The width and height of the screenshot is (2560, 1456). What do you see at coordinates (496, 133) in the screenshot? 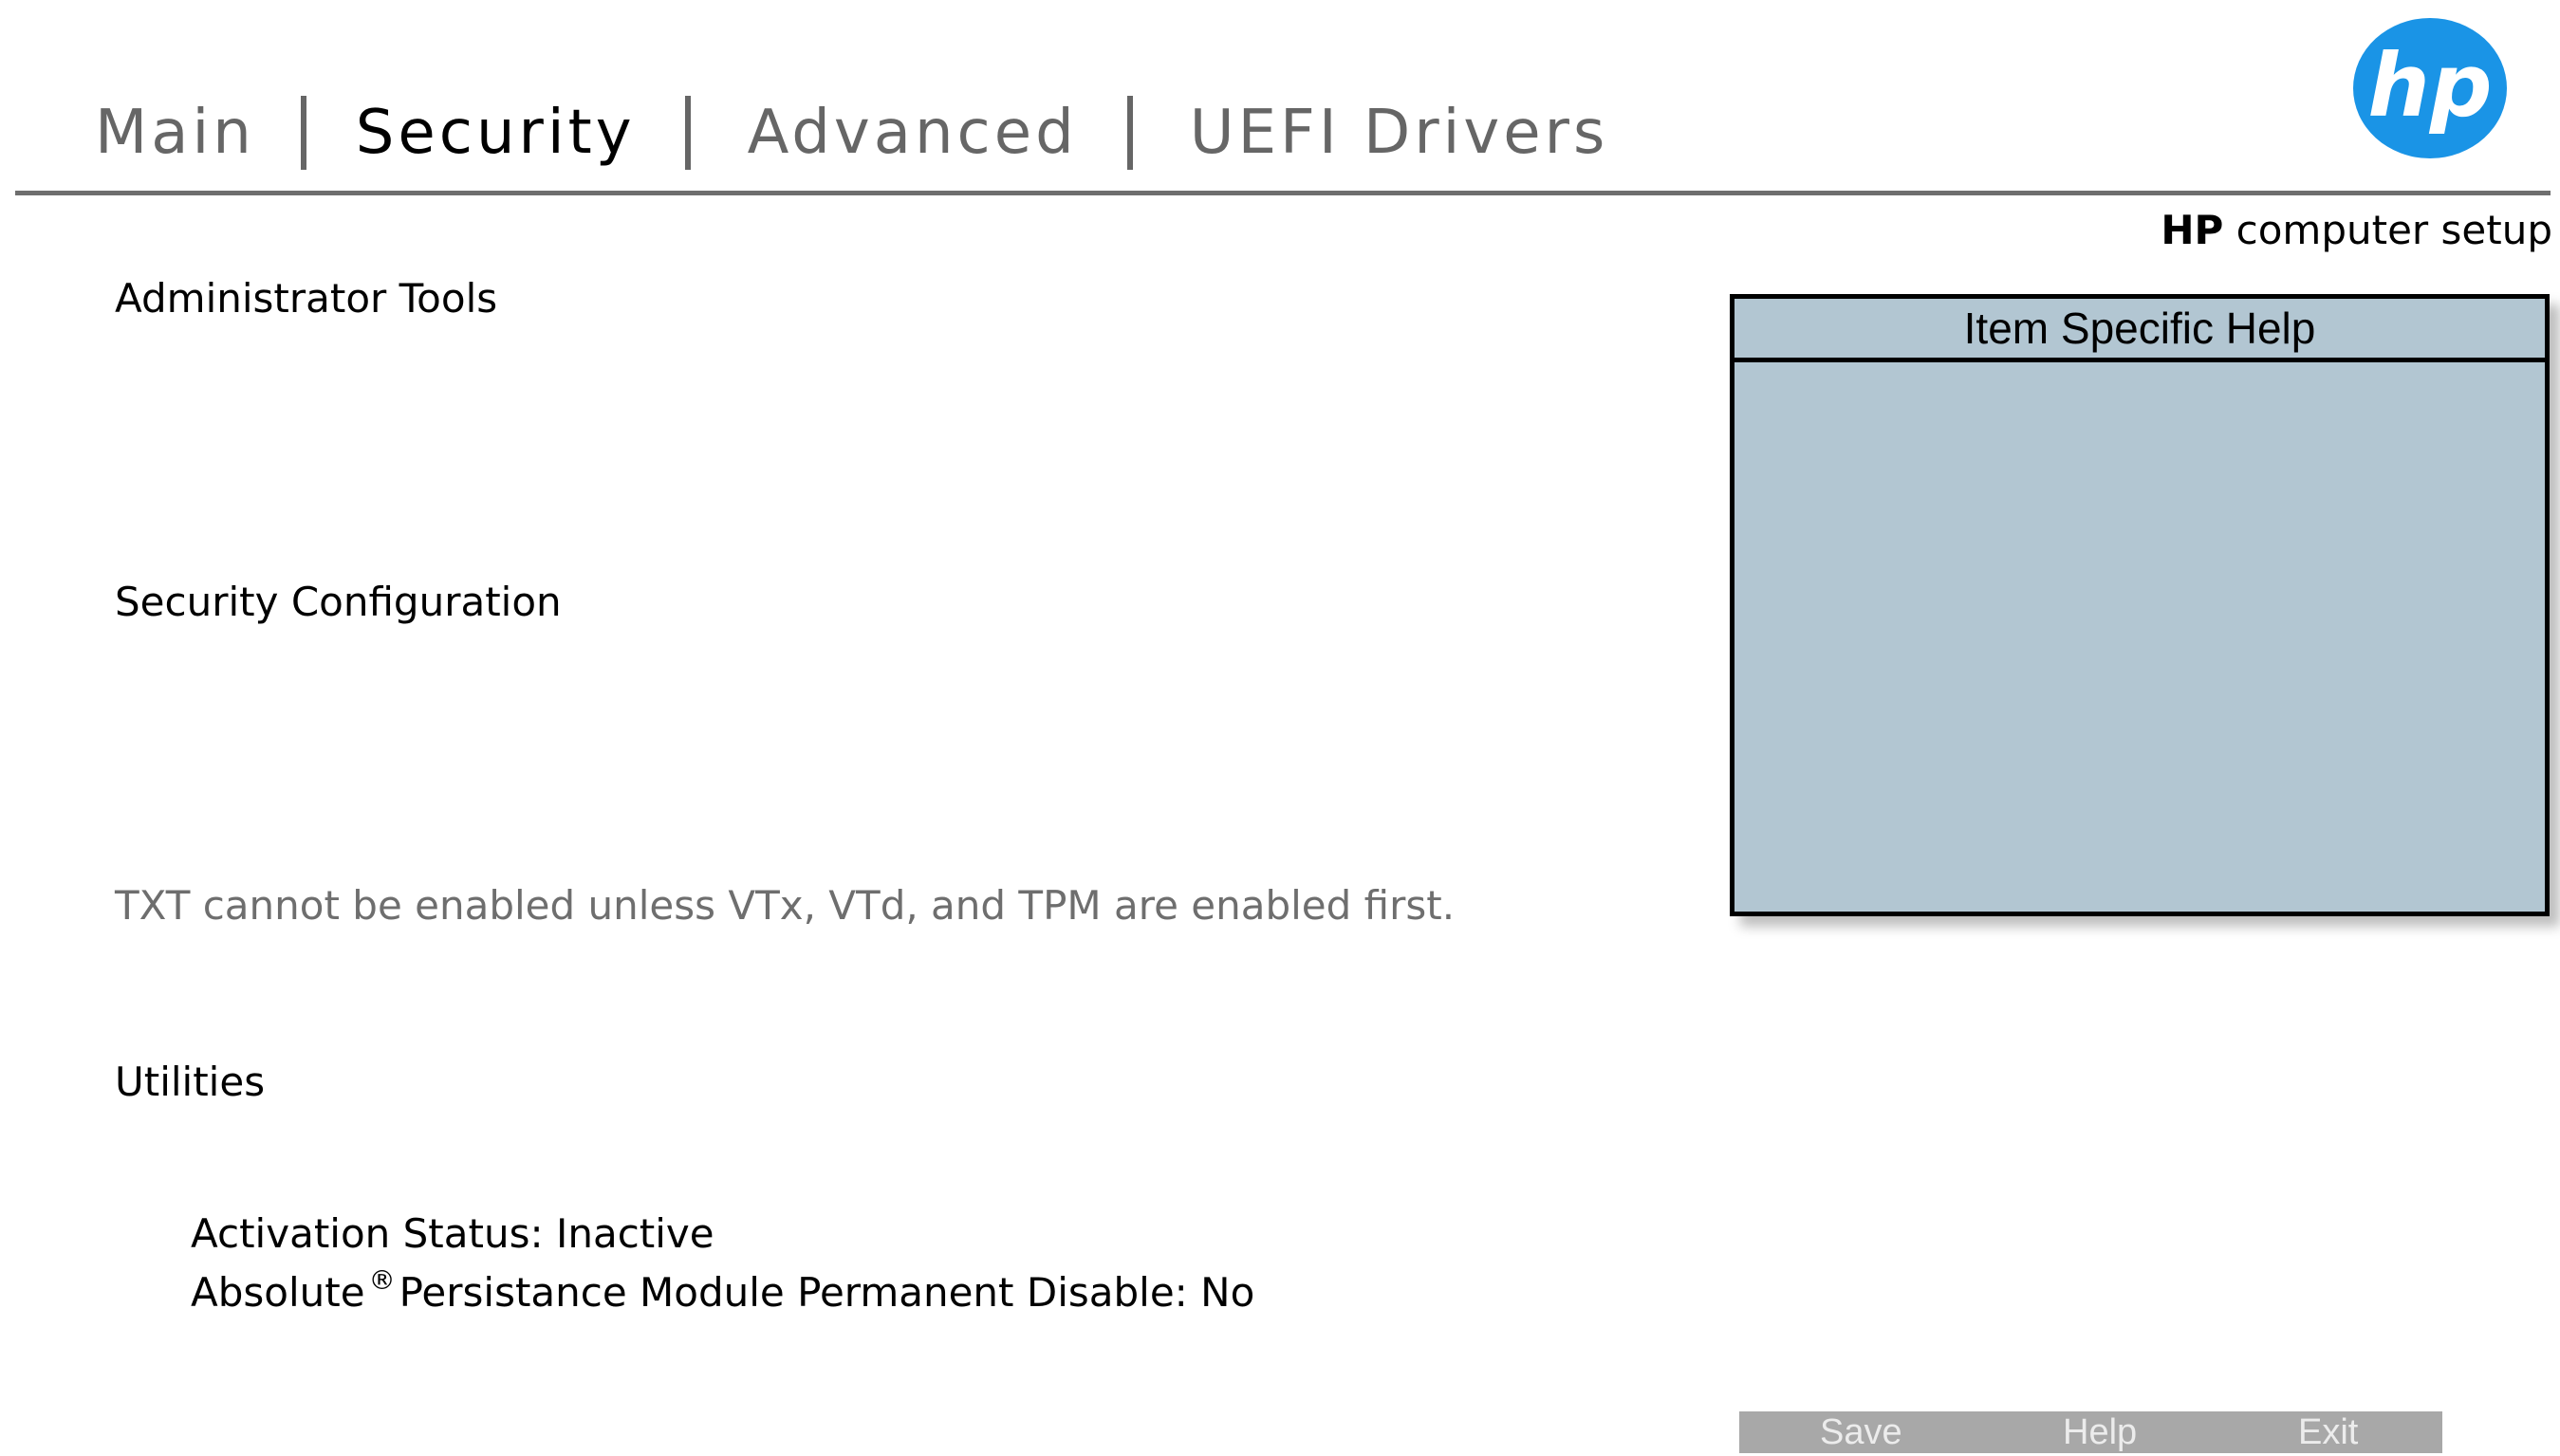
I see `tab-security: Security` at bounding box center [496, 133].